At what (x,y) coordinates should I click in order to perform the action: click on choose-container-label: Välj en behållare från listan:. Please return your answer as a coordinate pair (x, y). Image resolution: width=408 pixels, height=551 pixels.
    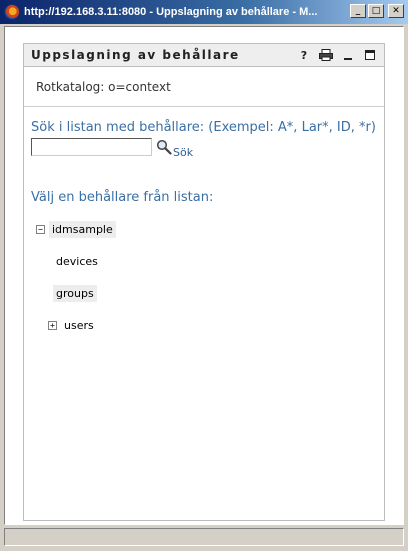
    Looking at the image, I should click on (122, 197).